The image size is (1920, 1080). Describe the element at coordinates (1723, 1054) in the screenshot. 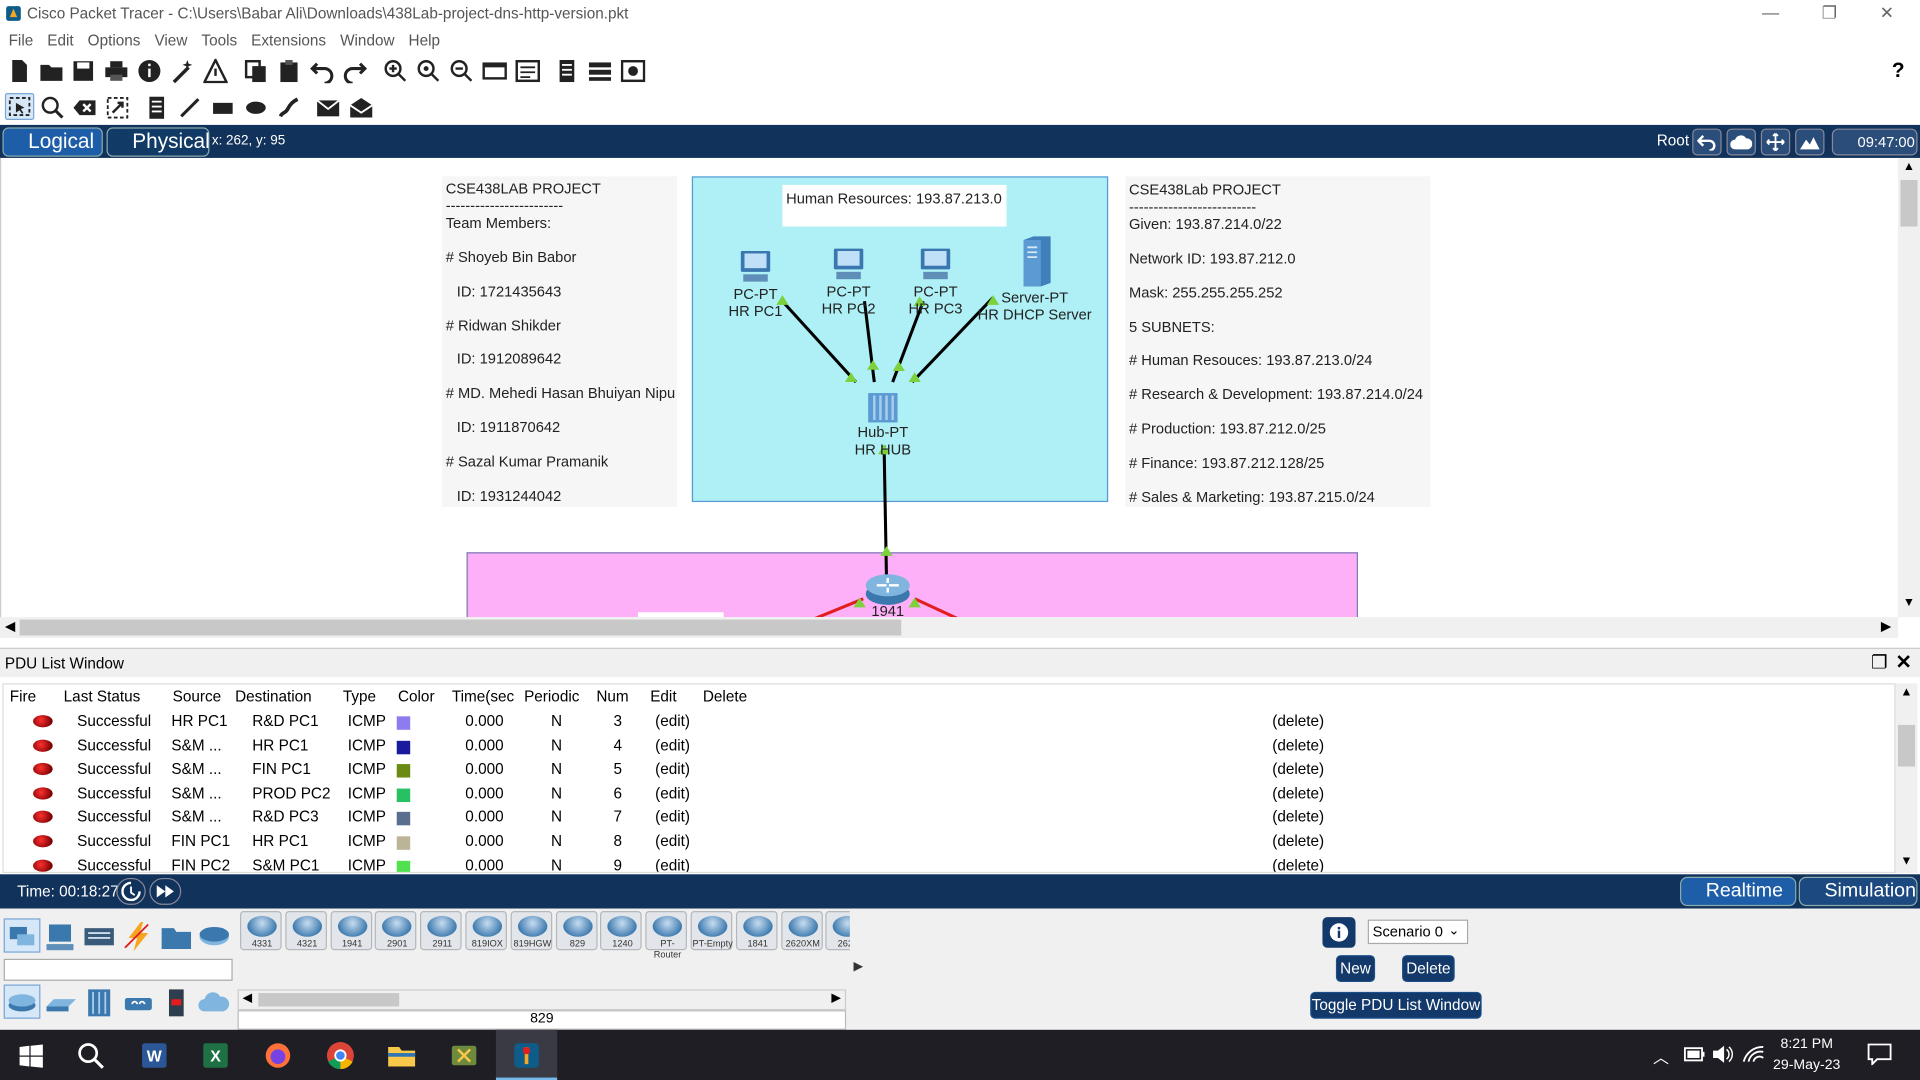

I see `volume-icon` at that location.